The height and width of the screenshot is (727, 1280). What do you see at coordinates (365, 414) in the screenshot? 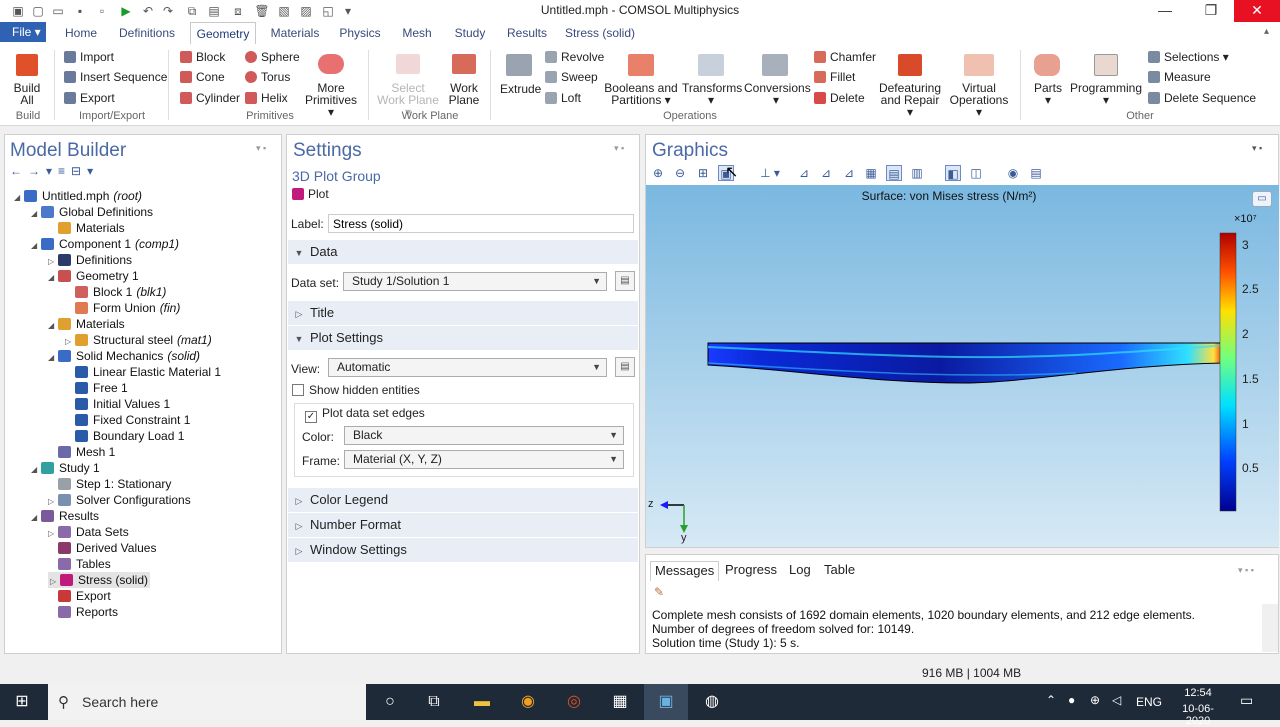
I see `plot-edges-checkbox: ✓ Plot data set edges` at bounding box center [365, 414].